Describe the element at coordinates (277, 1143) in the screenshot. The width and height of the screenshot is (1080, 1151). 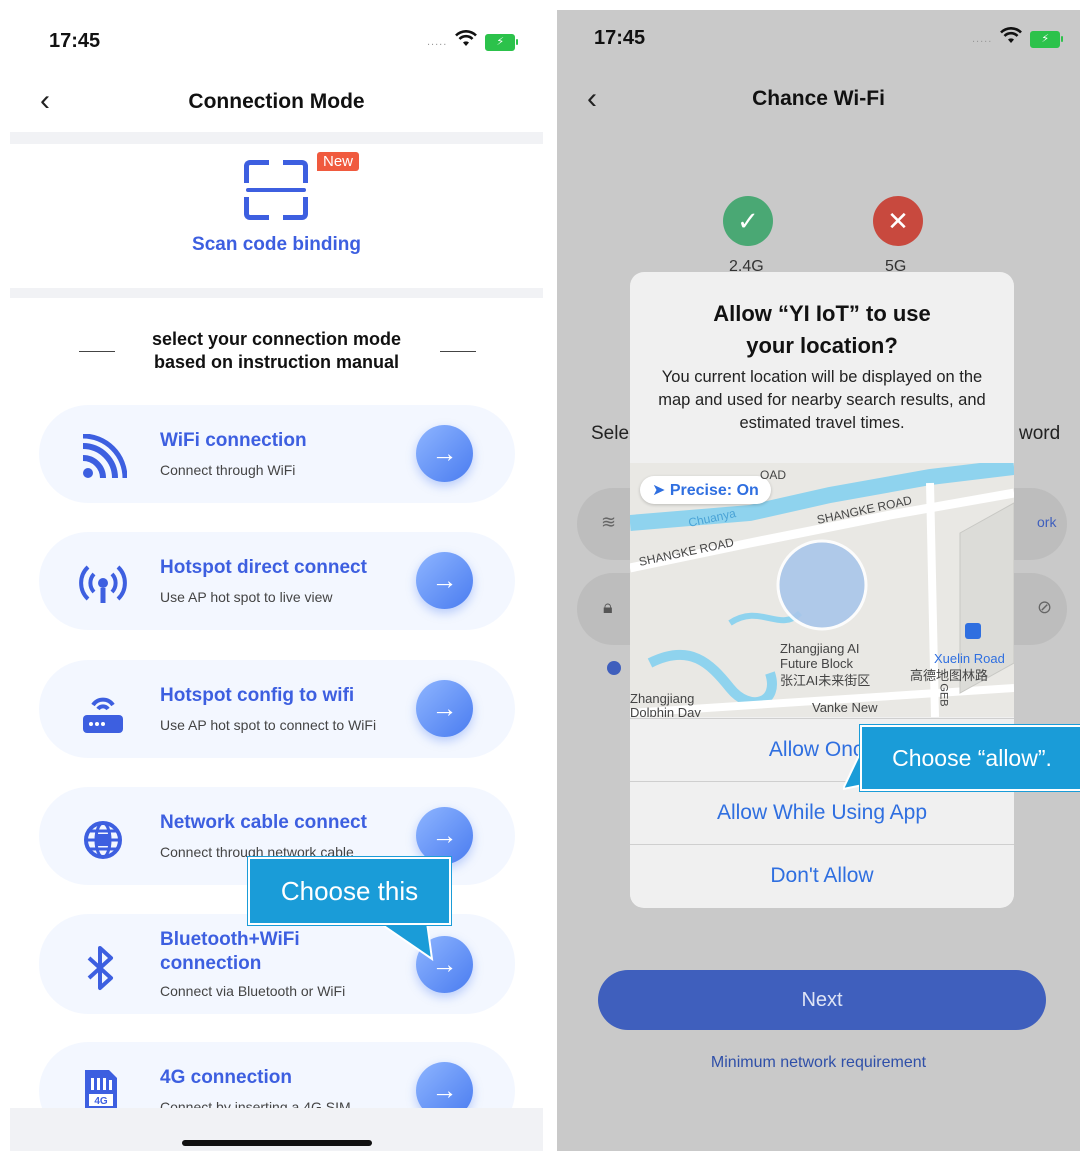
I see `home-indicator` at that location.